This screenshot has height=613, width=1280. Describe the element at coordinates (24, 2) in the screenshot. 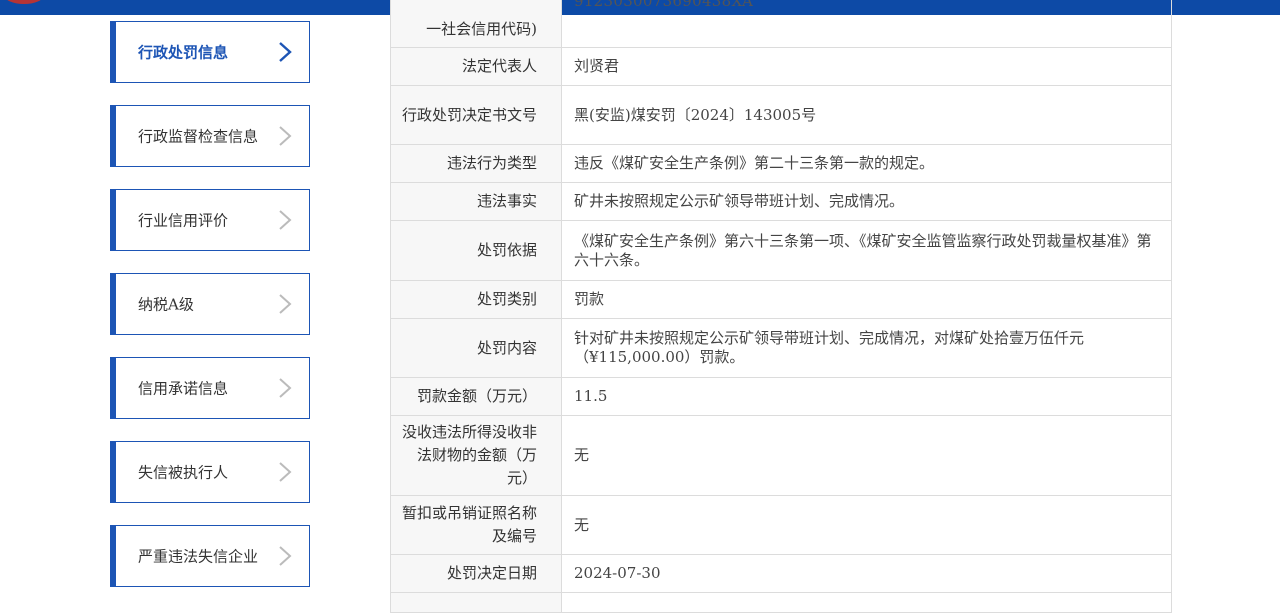

I see `site-logo-icon` at that location.